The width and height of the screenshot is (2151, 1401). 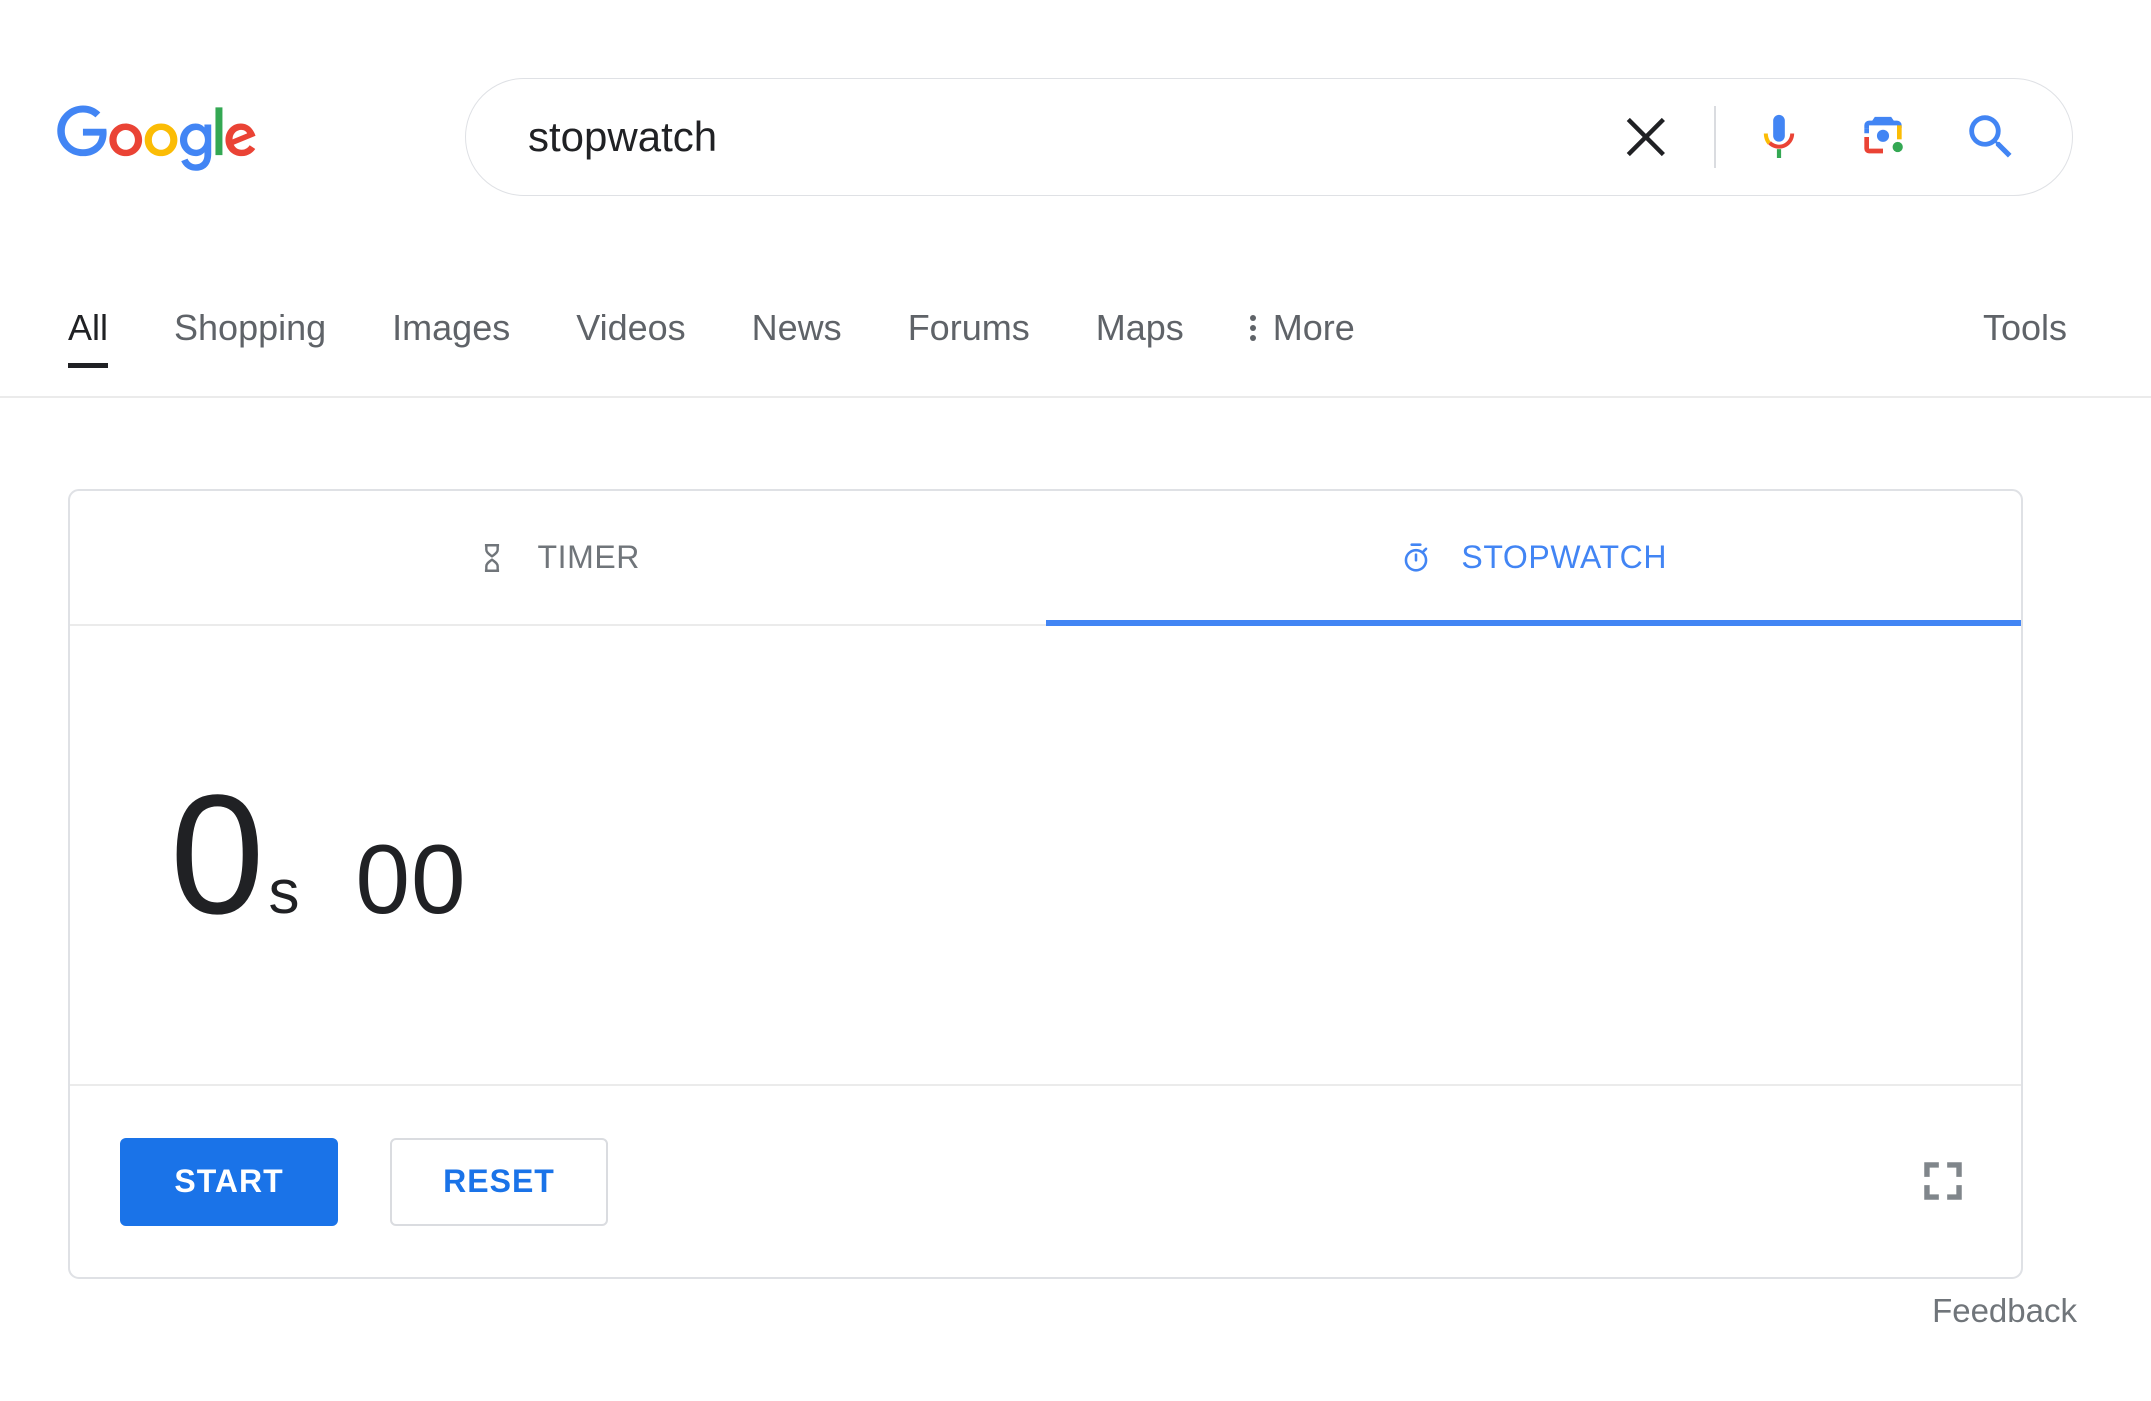 I want to click on nav-tab-more: More, so click(x=1302, y=317).